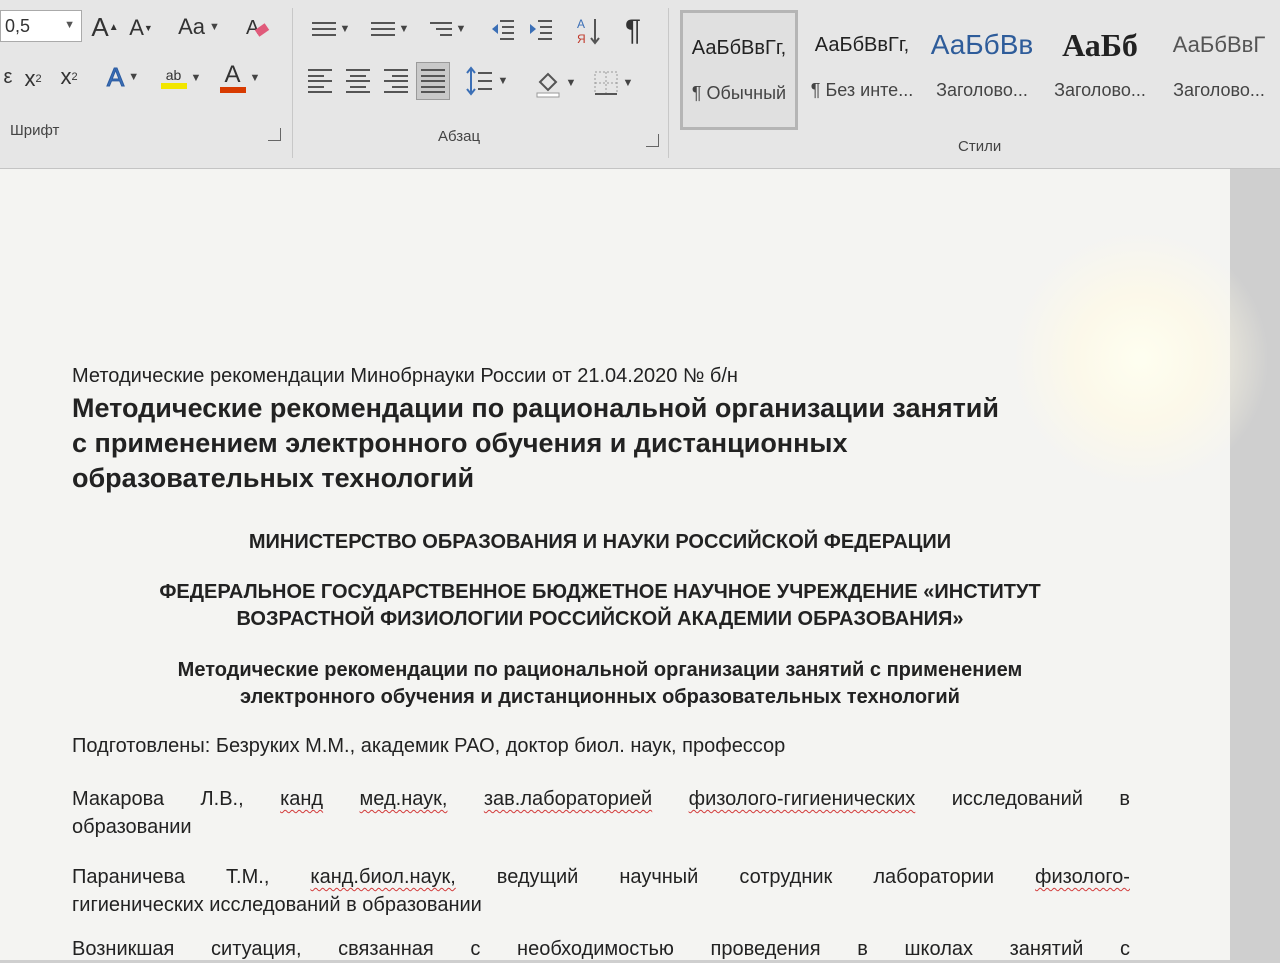  Describe the element at coordinates (459, 136) in the screenshot. I see `paragraph-group-label: Абзац` at that location.